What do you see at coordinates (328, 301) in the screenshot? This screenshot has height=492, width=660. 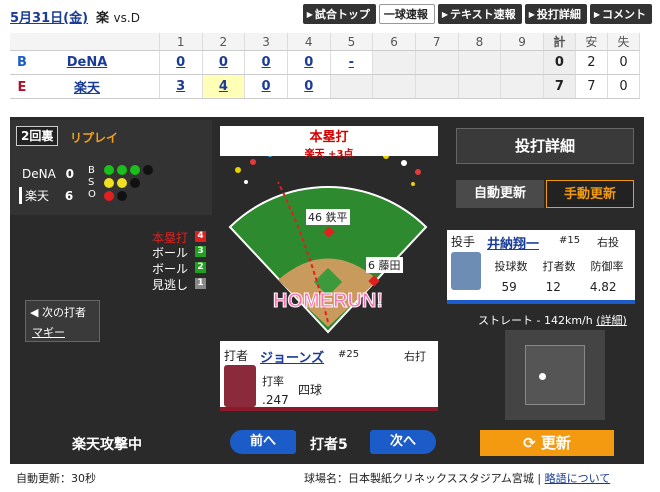 I see `homerun-text: HOMERUN!` at bounding box center [328, 301].